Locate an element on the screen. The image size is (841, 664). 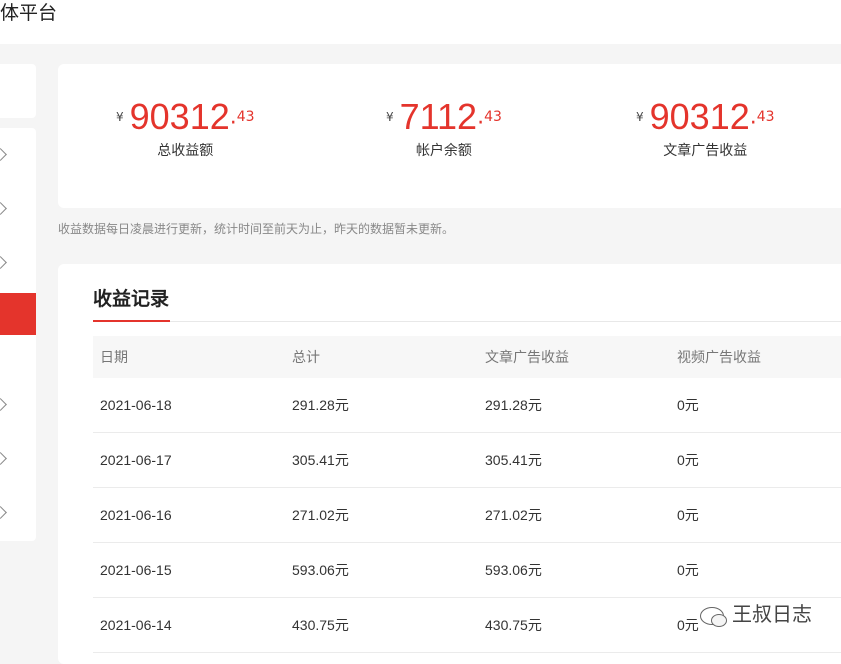
amount-integer: 7112 is located at coordinates (438, 116).